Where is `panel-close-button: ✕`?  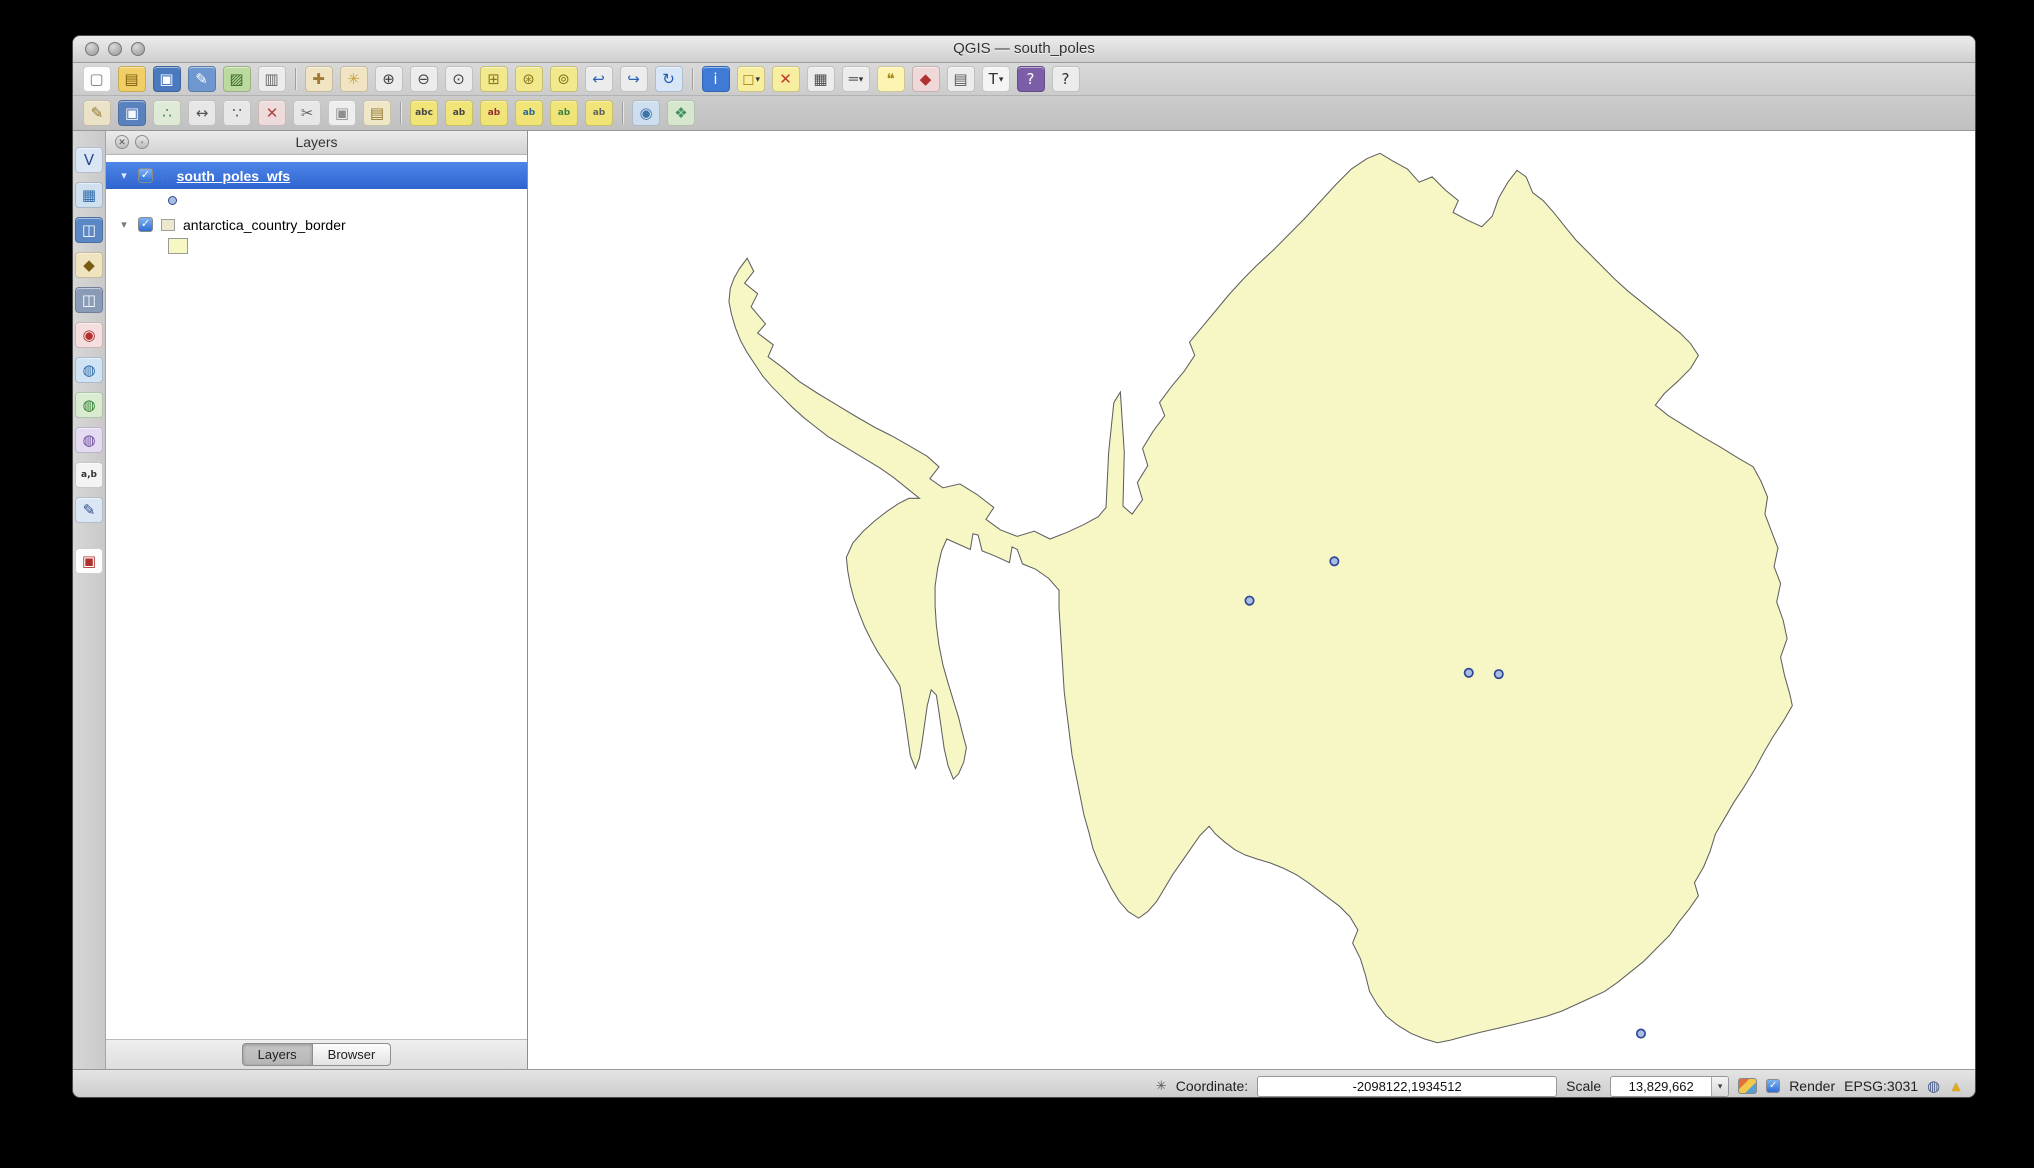 panel-close-button: ✕ is located at coordinates (122, 142).